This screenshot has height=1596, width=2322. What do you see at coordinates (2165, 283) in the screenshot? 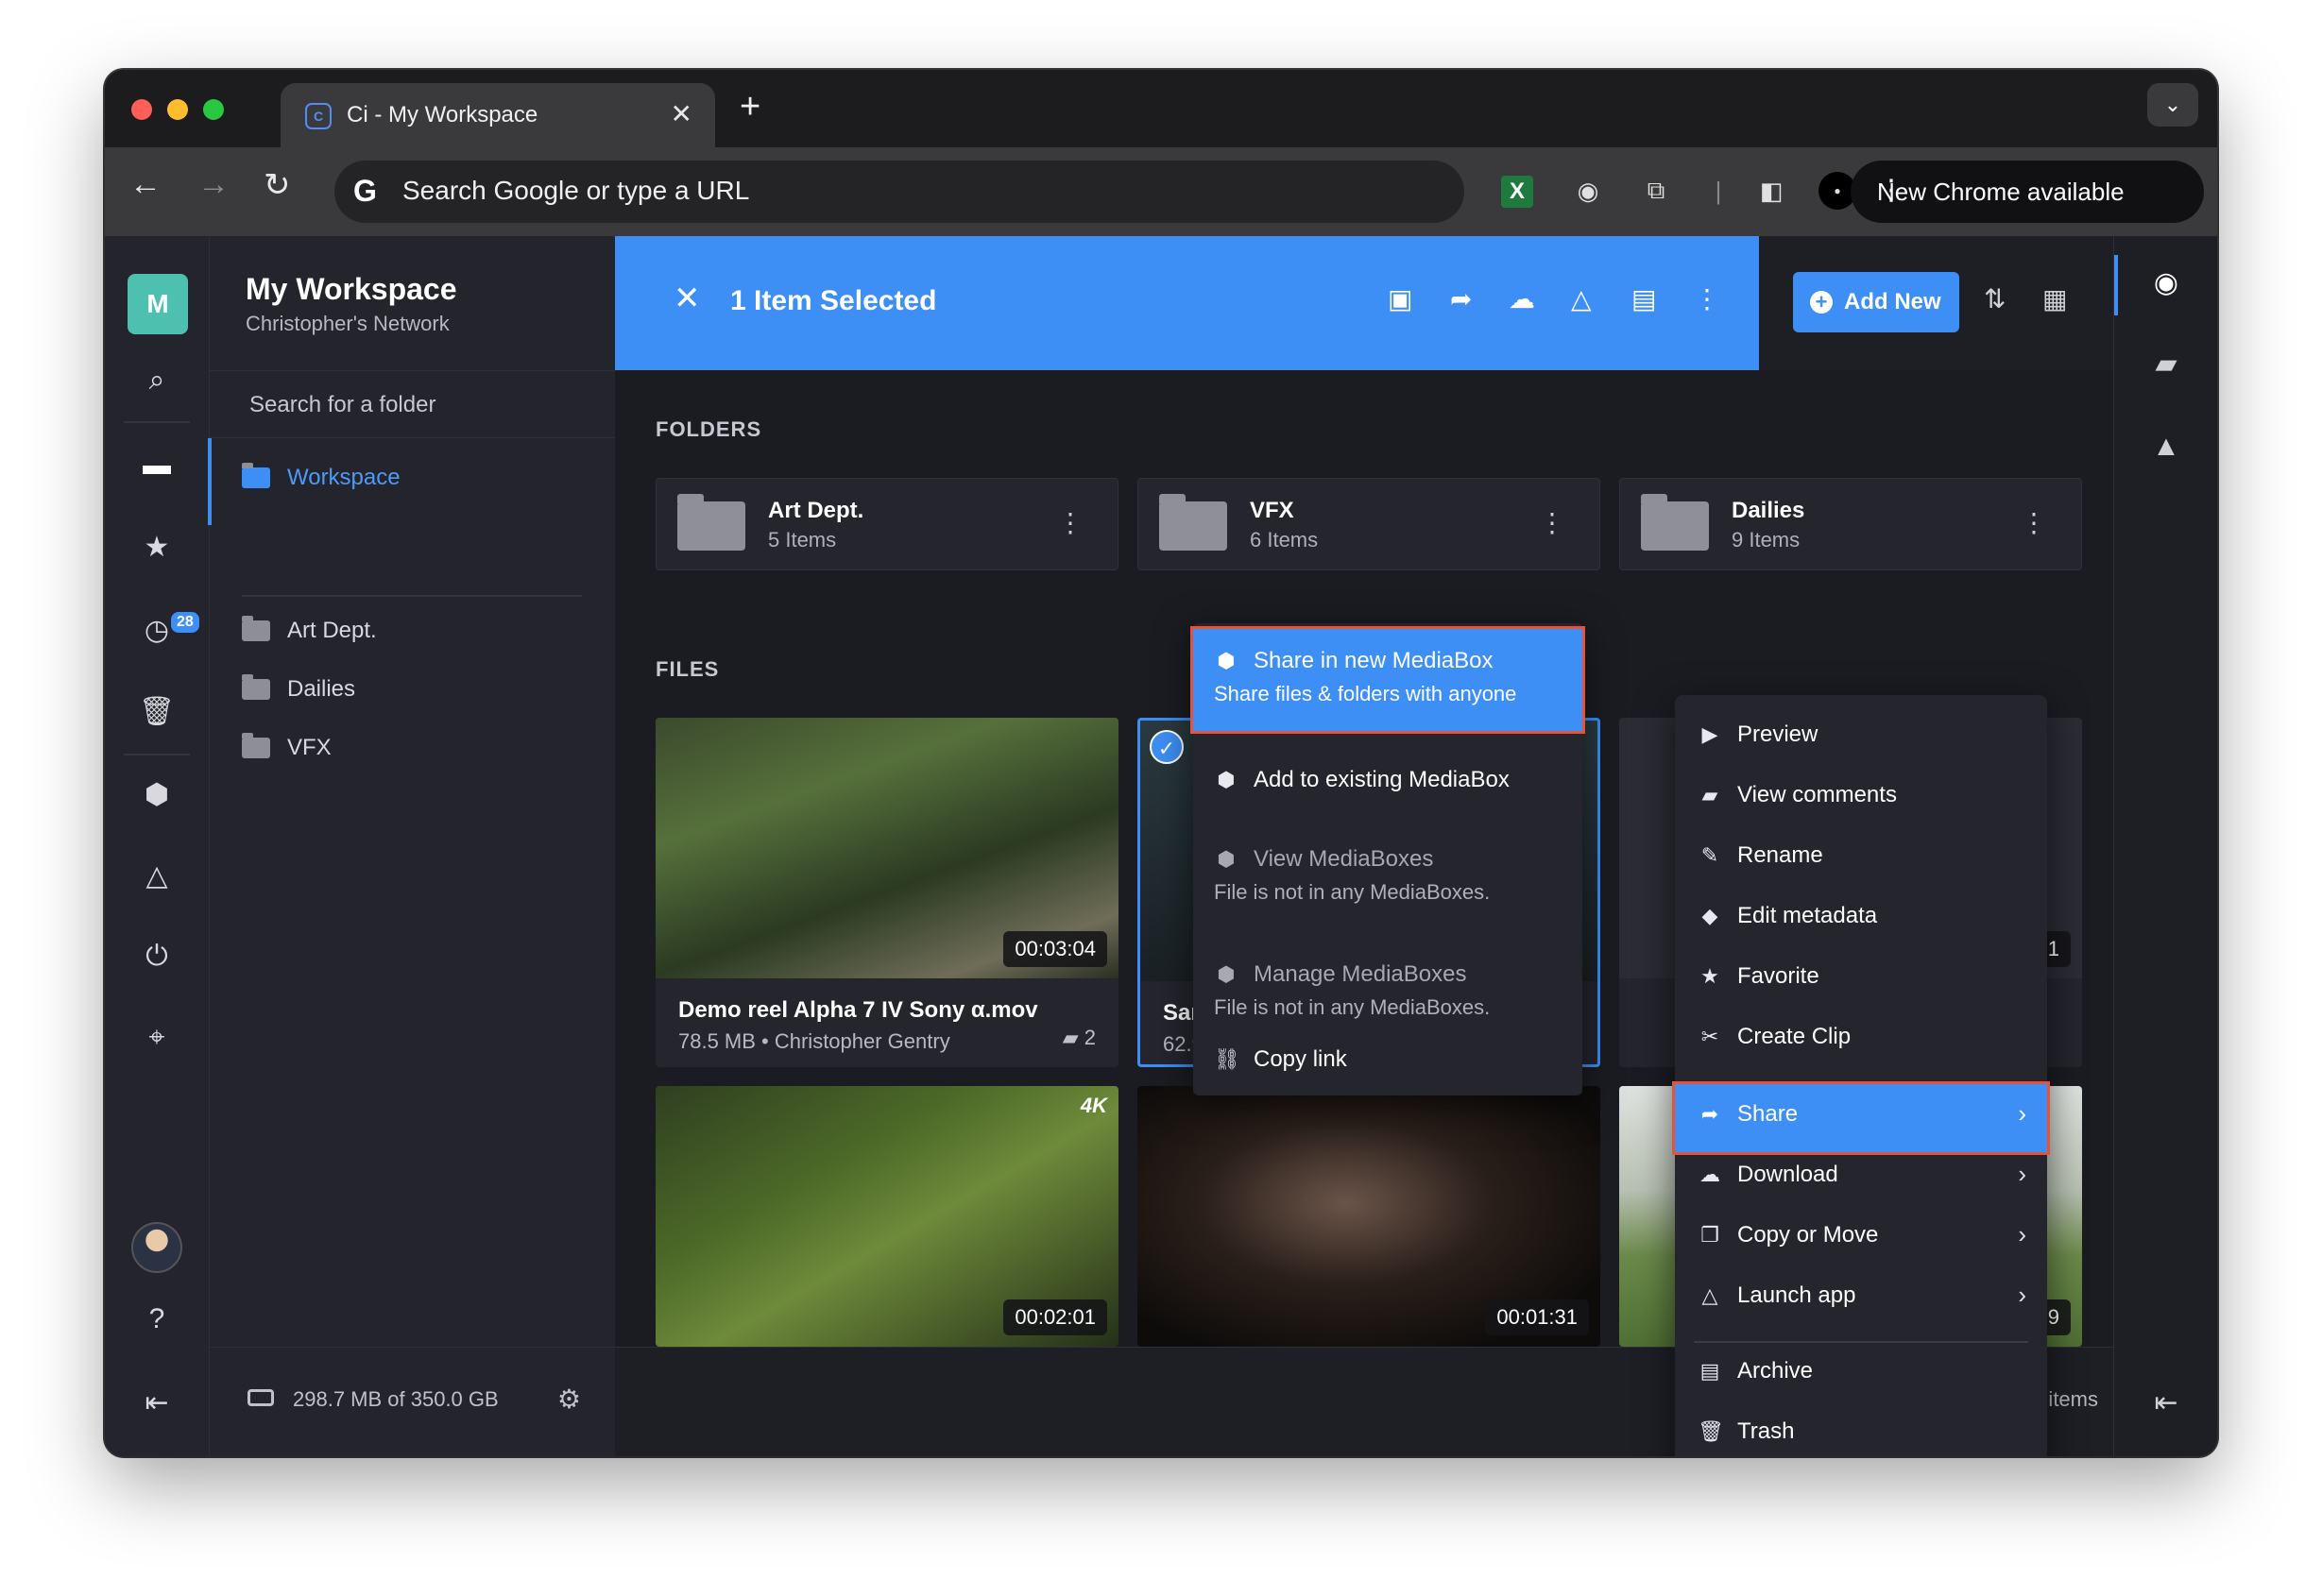
I see `eye-icon: ◉` at bounding box center [2165, 283].